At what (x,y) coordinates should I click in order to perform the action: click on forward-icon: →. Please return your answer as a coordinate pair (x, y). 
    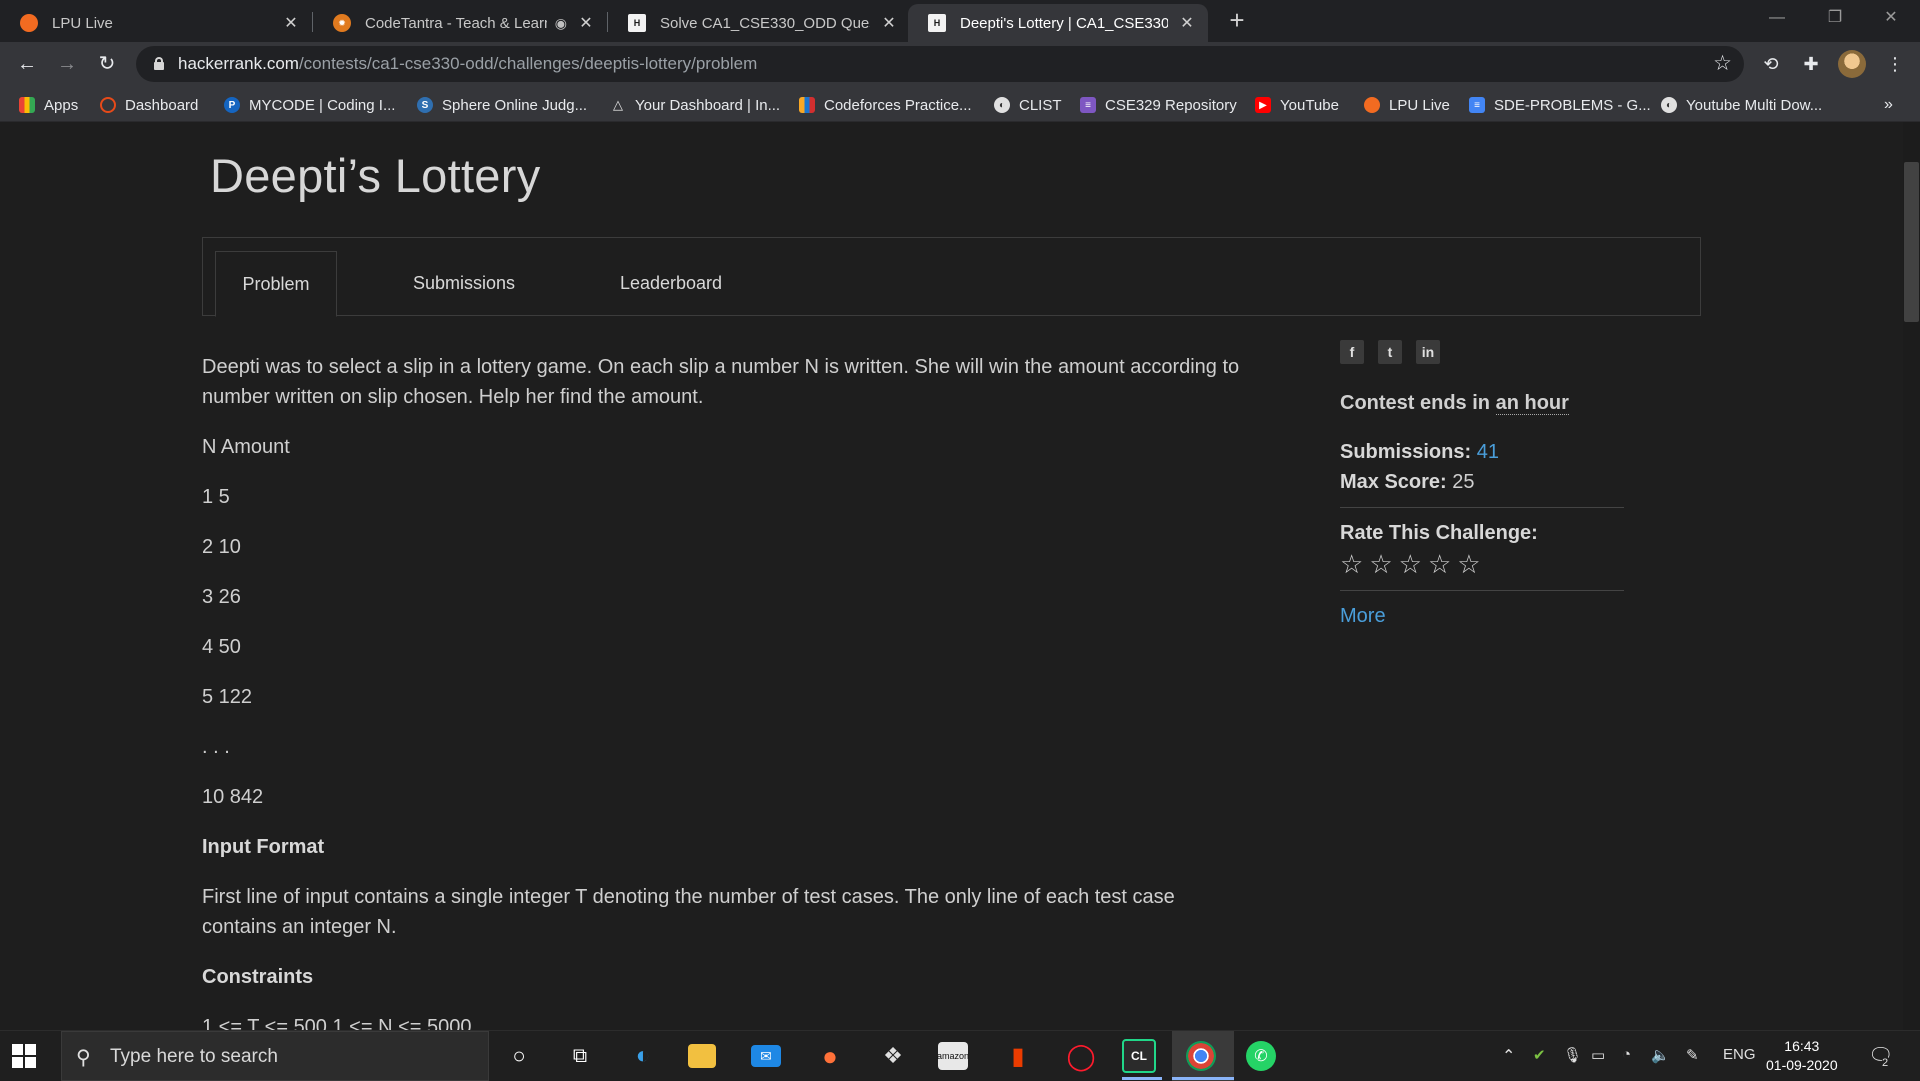
    Looking at the image, I should click on (67, 64).